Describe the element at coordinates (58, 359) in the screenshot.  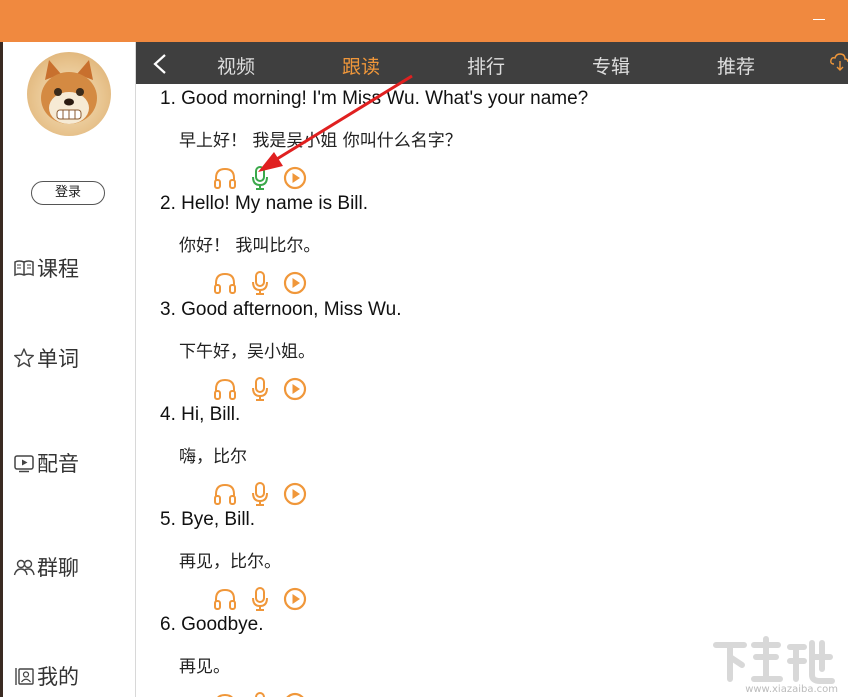
I see `sidebar-item-label: 单词` at that location.